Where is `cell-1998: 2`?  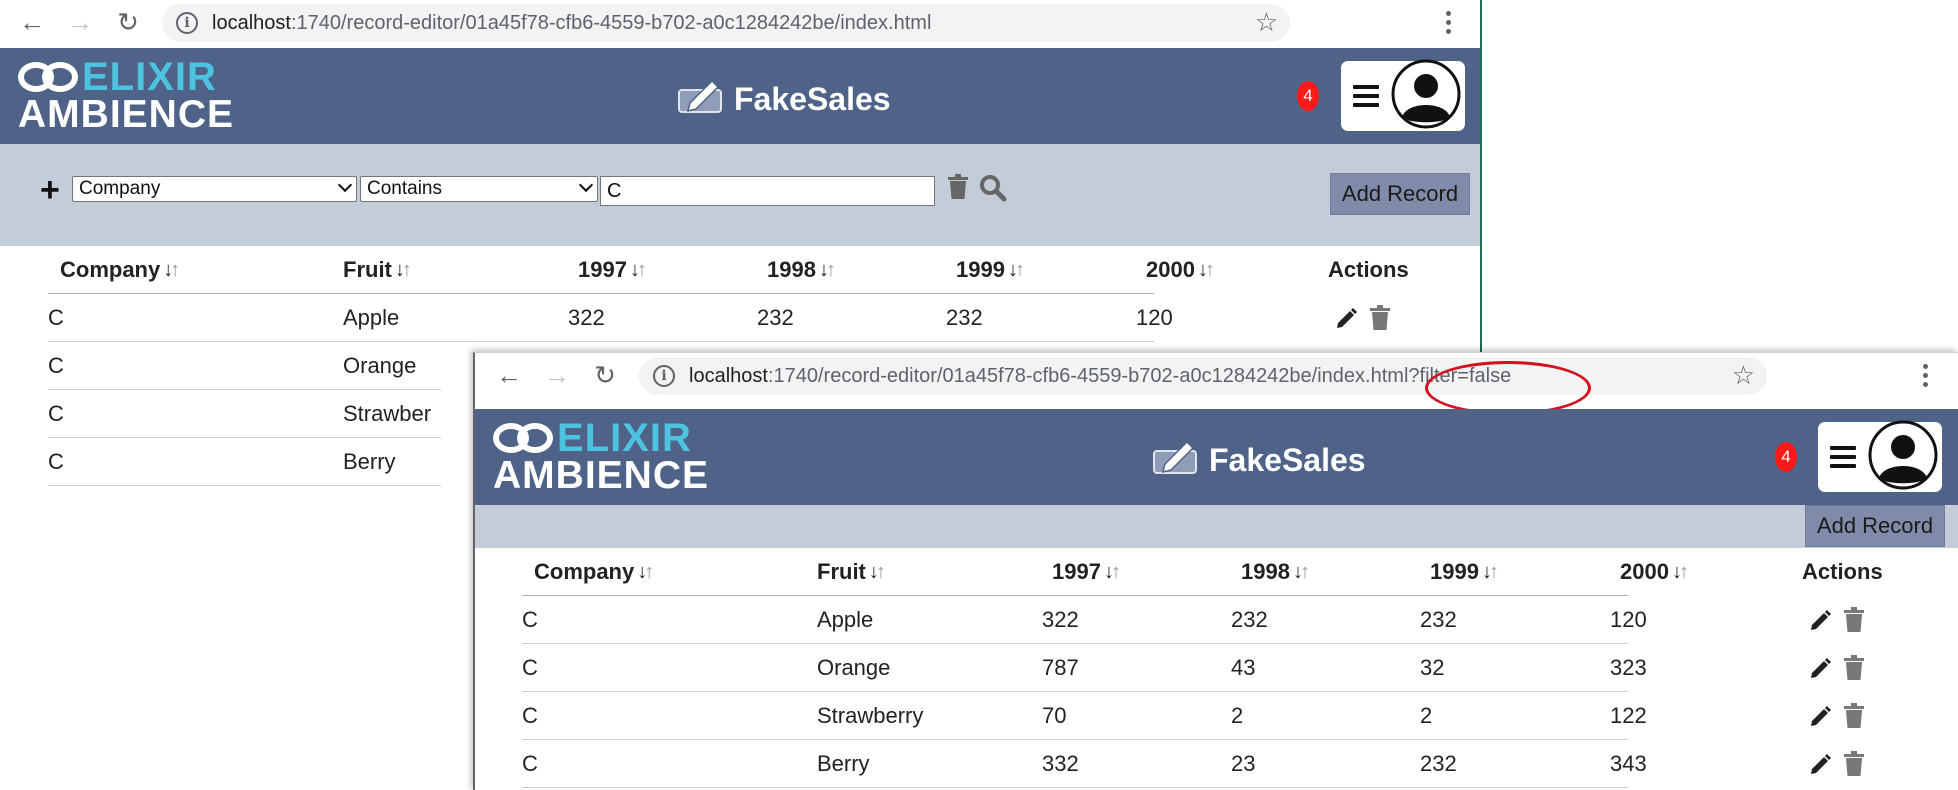
cell-1998: 2 is located at coordinates (1237, 715).